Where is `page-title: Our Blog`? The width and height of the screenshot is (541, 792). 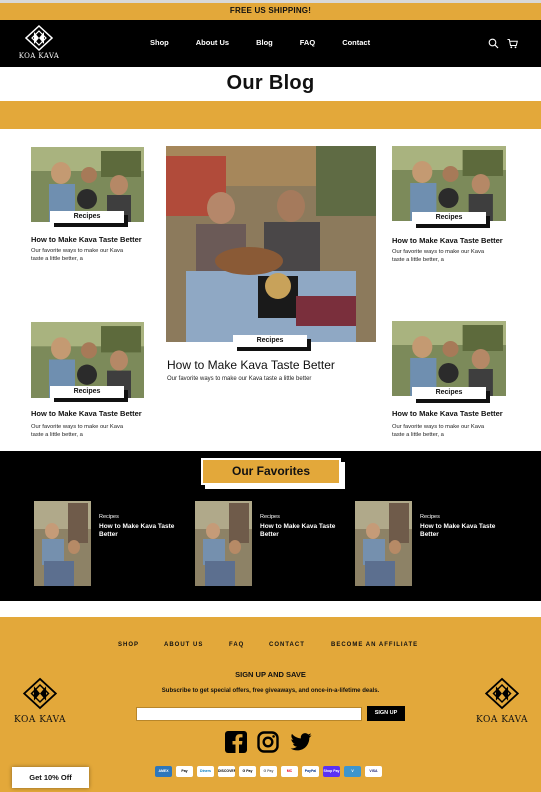
page-title: Our Blog is located at coordinates (270, 83).